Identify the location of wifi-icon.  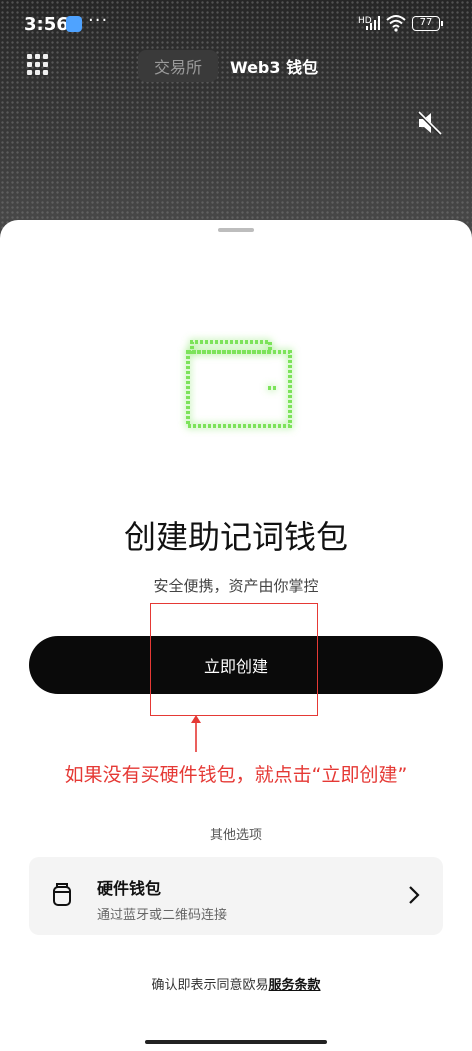
(396, 23).